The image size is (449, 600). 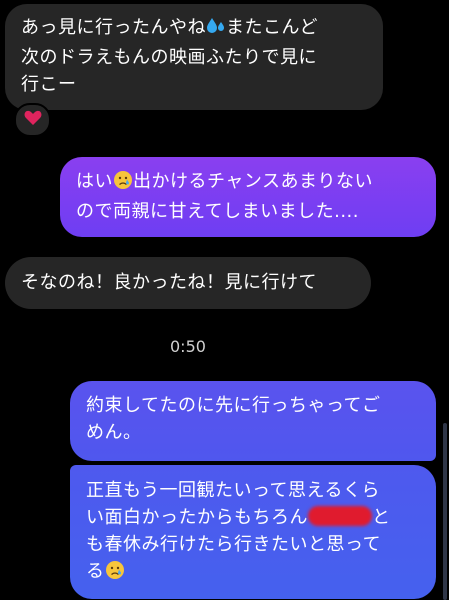 I want to click on message-text: 約束してたのに先に行っちゃってご, so click(x=233, y=405).